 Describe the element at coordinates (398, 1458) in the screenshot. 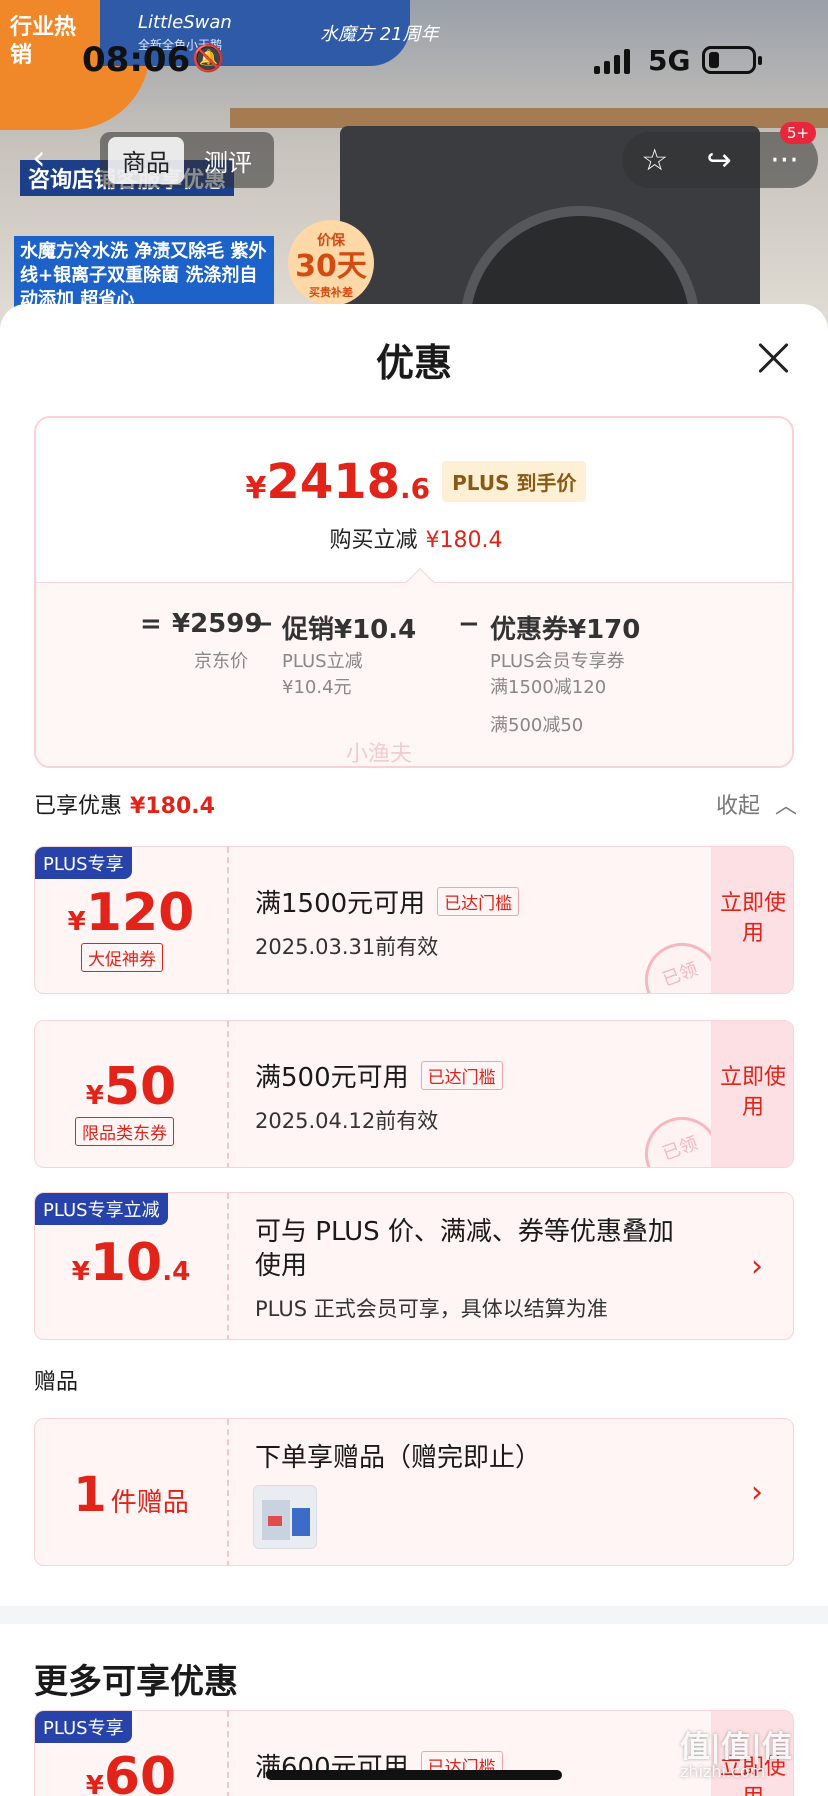

I see `gift-title: 下单享赠品（赠完即止）` at that location.